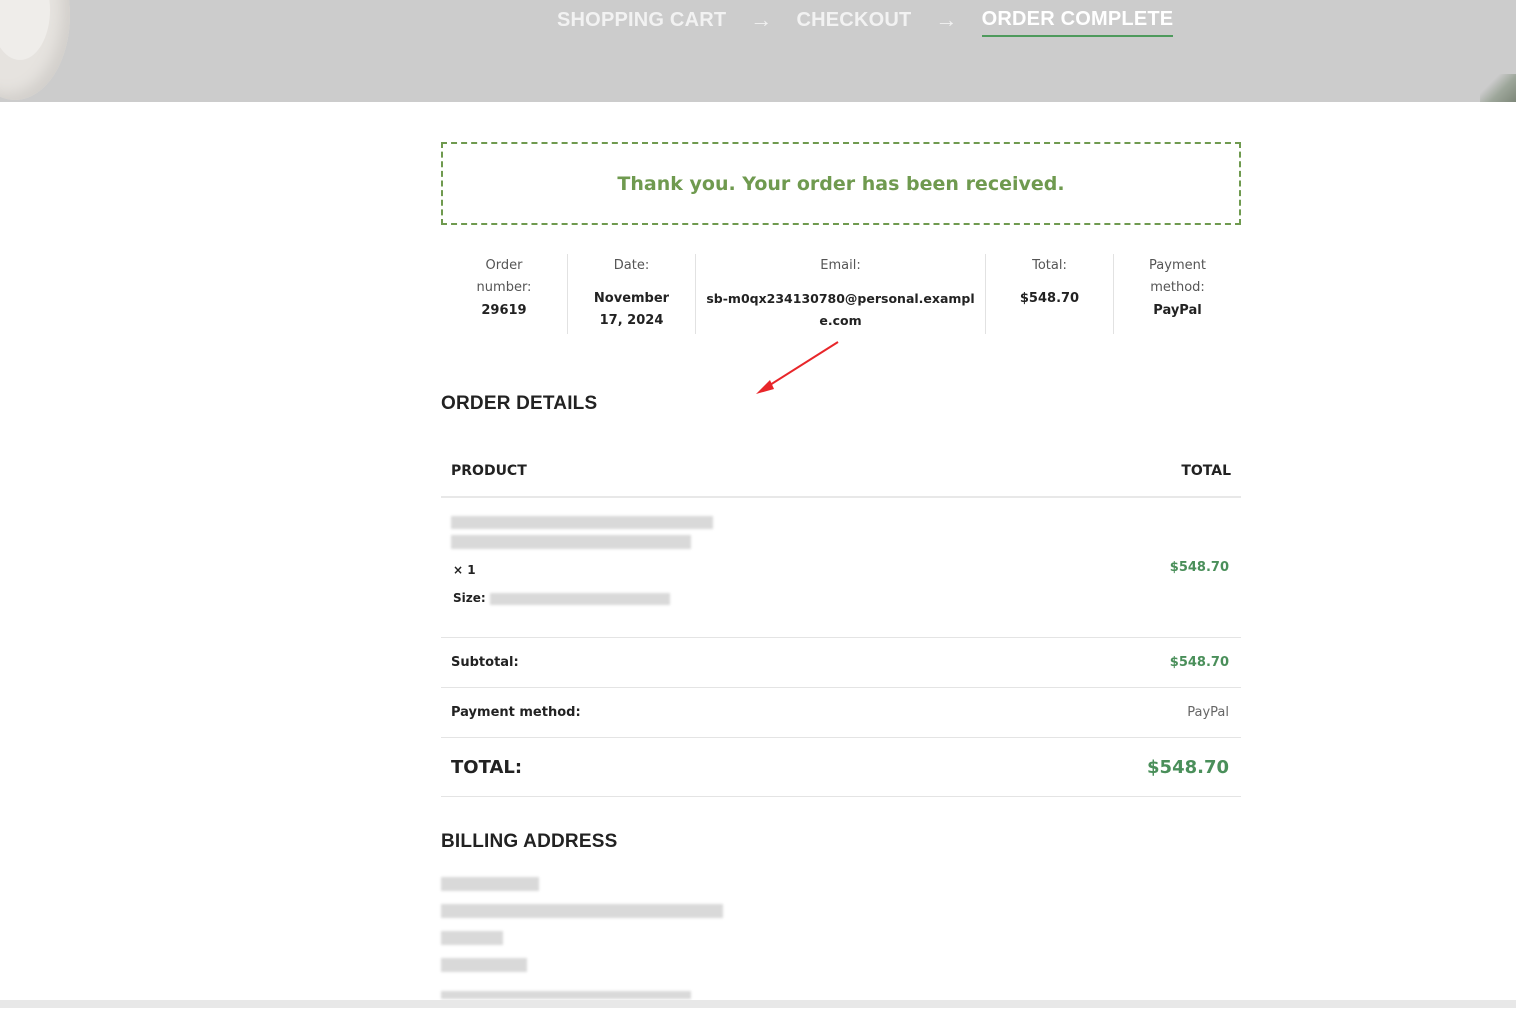 The image size is (1516, 1011). I want to click on overview-date: Date: November 17, 2024, so click(632, 294).